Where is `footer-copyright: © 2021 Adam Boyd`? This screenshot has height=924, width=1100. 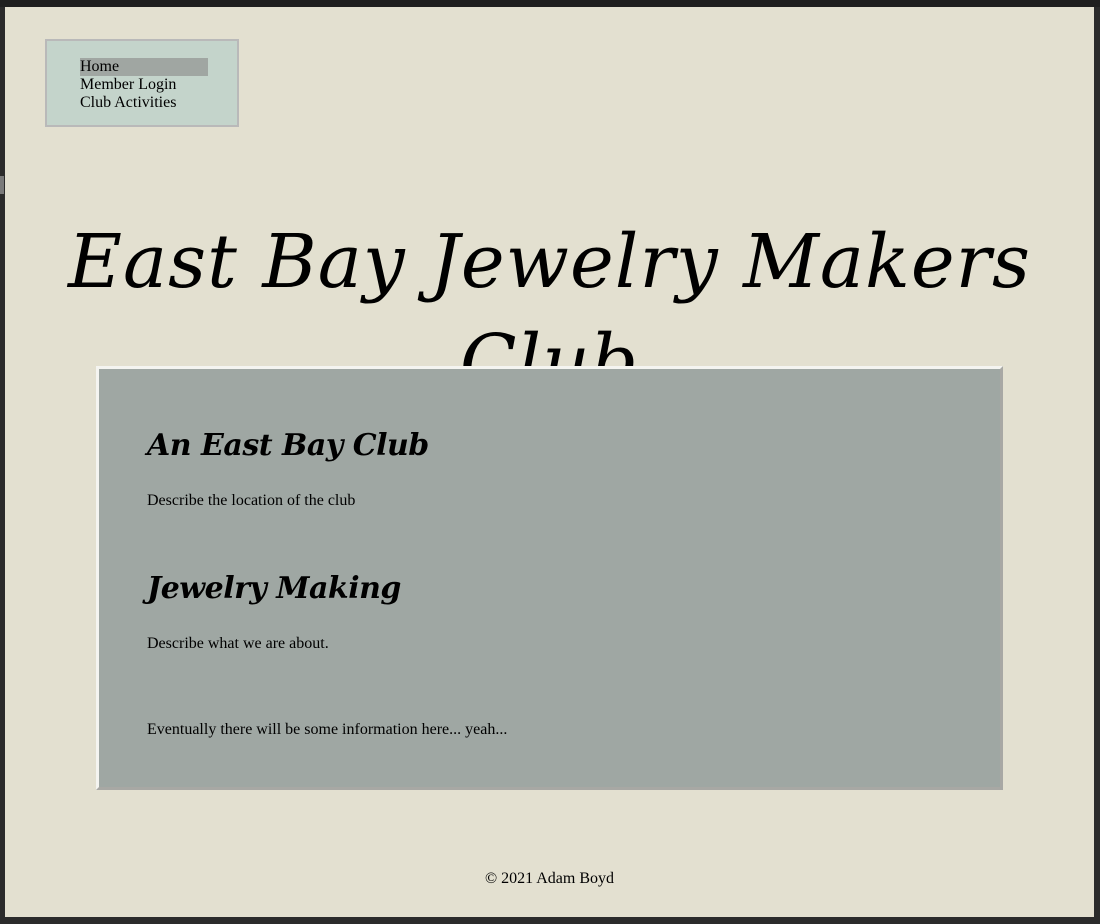
footer-copyright: © 2021 Adam Boyd is located at coordinates (549, 878).